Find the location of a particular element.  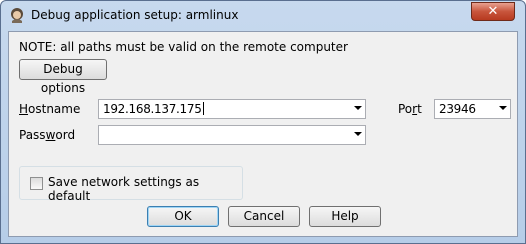

close-icon: ✕ is located at coordinates (493, 11).